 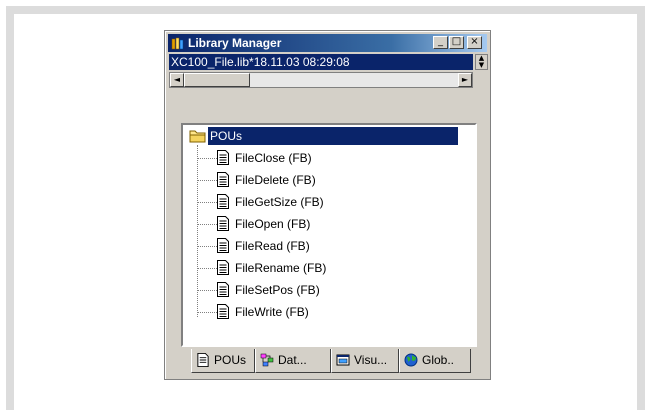 What do you see at coordinates (272, 312) in the screenshot?
I see `tree-item-label: FileWrite (FB)` at bounding box center [272, 312].